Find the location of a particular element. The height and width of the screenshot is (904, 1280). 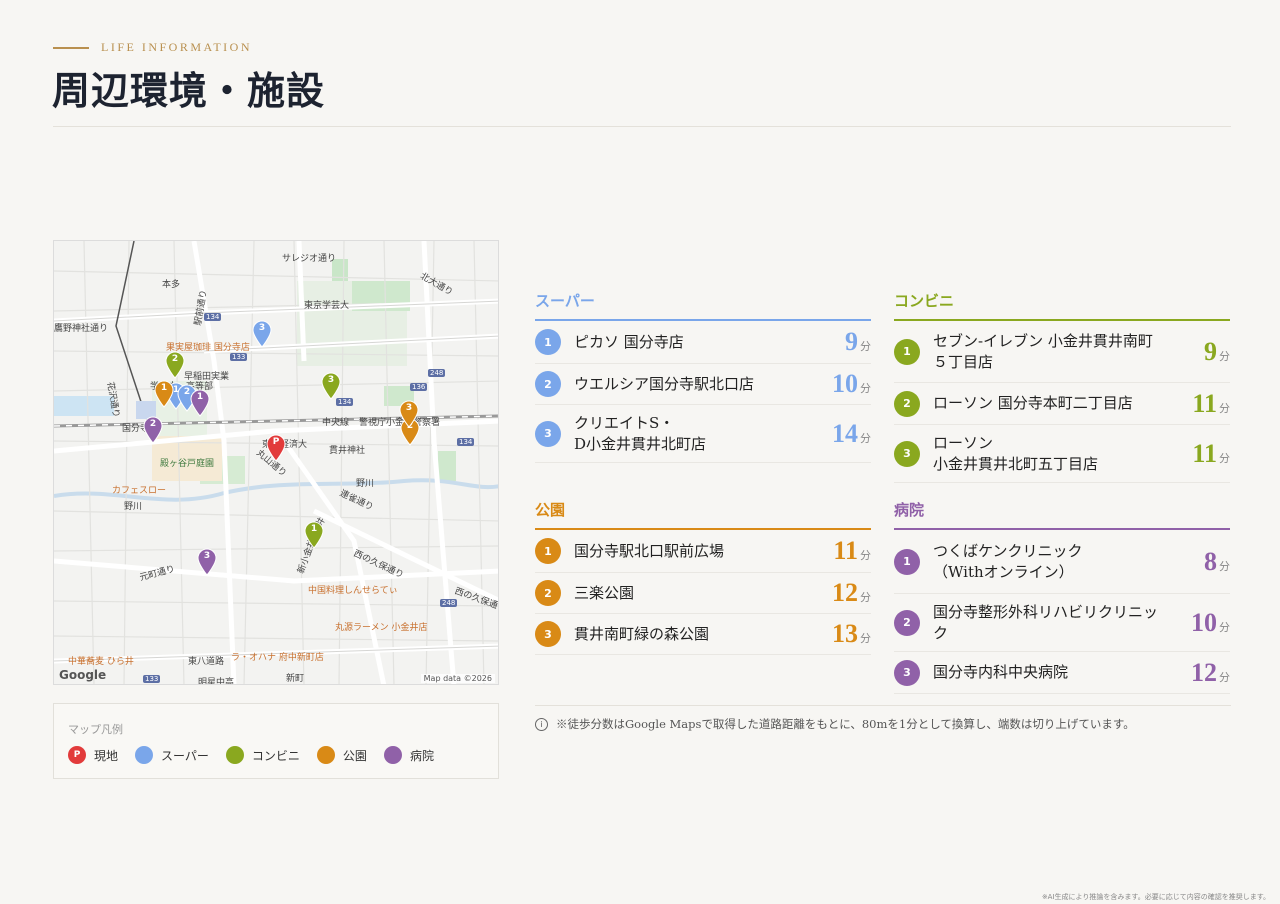

list-item: 3 クリエイトS・ D小金井貫井北町店 14 分 is located at coordinates (703, 434).